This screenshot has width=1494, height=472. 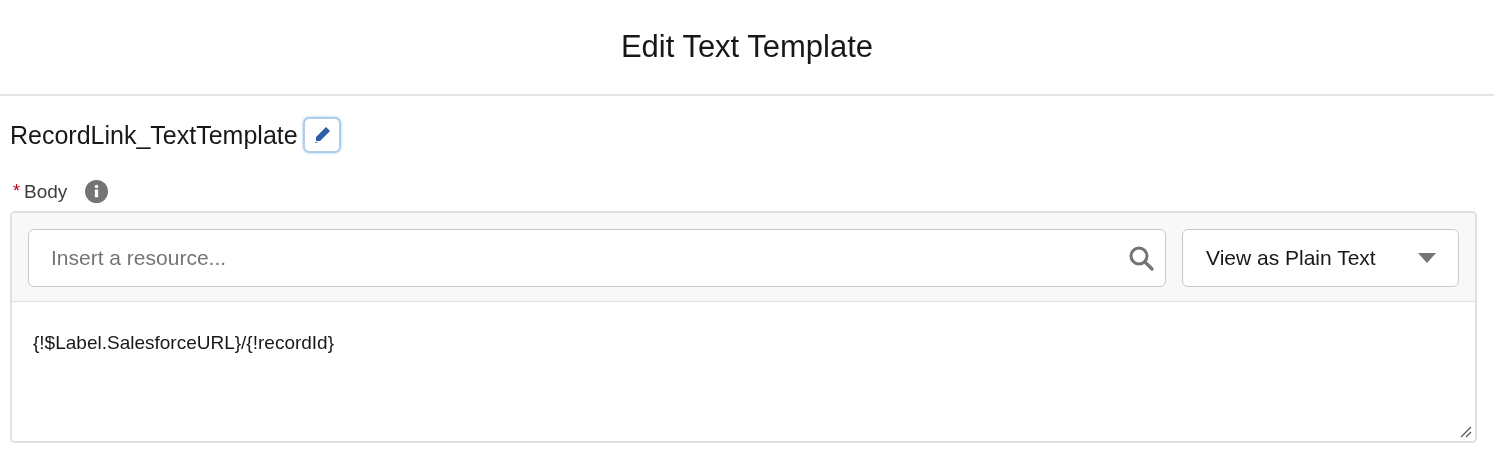 What do you see at coordinates (1427, 258) in the screenshot?
I see `caret-icon` at bounding box center [1427, 258].